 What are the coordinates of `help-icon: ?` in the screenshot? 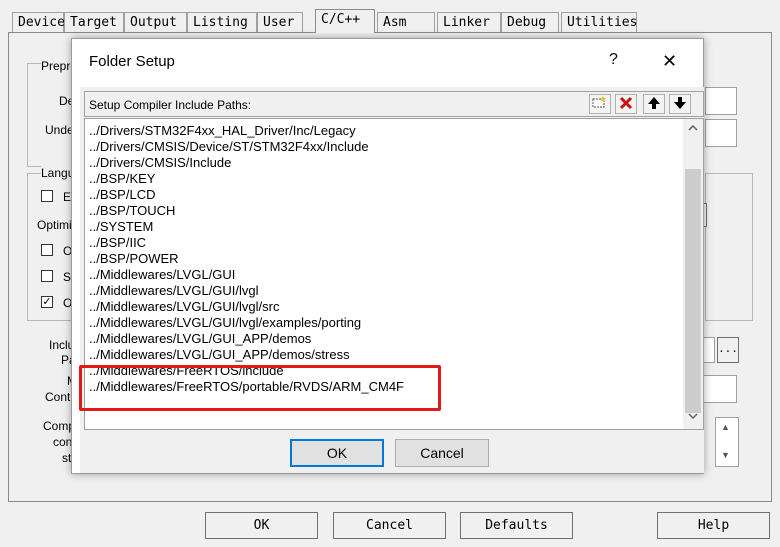 It's located at (613, 60).